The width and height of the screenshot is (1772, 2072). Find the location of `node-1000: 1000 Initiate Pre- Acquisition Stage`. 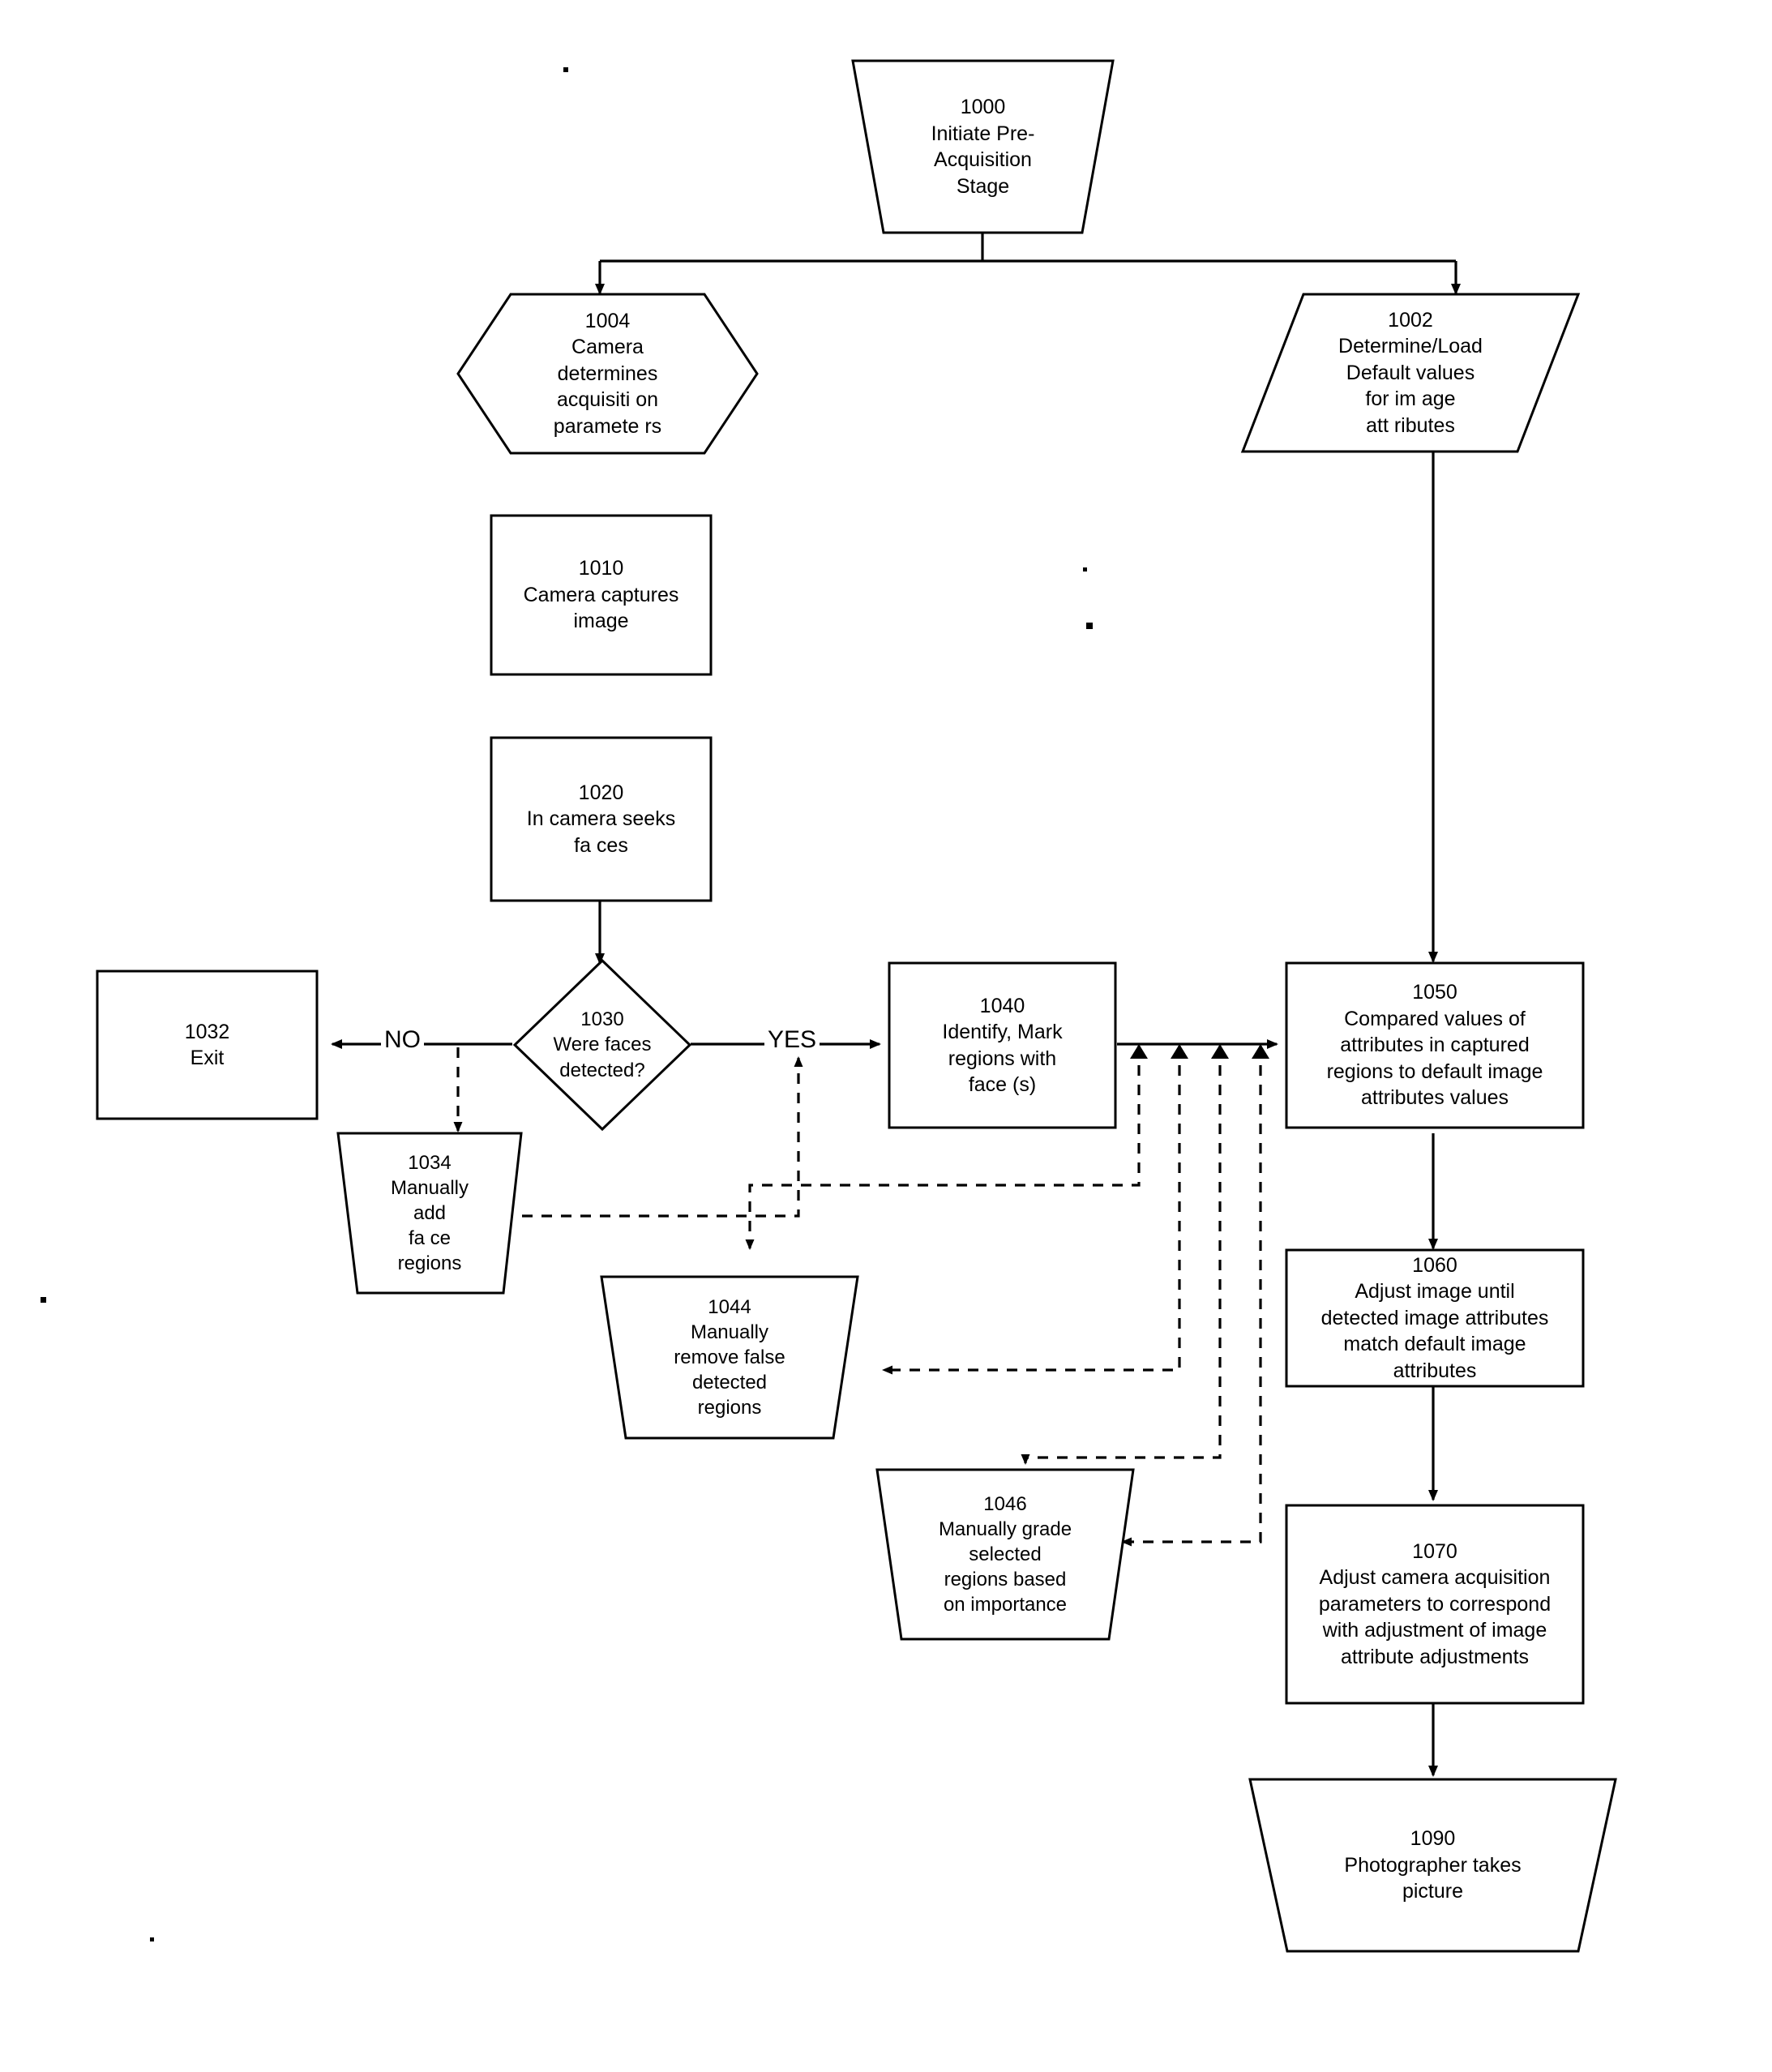

node-1000: 1000 Initiate Pre- Acquisition Stage is located at coordinates (983, 147).